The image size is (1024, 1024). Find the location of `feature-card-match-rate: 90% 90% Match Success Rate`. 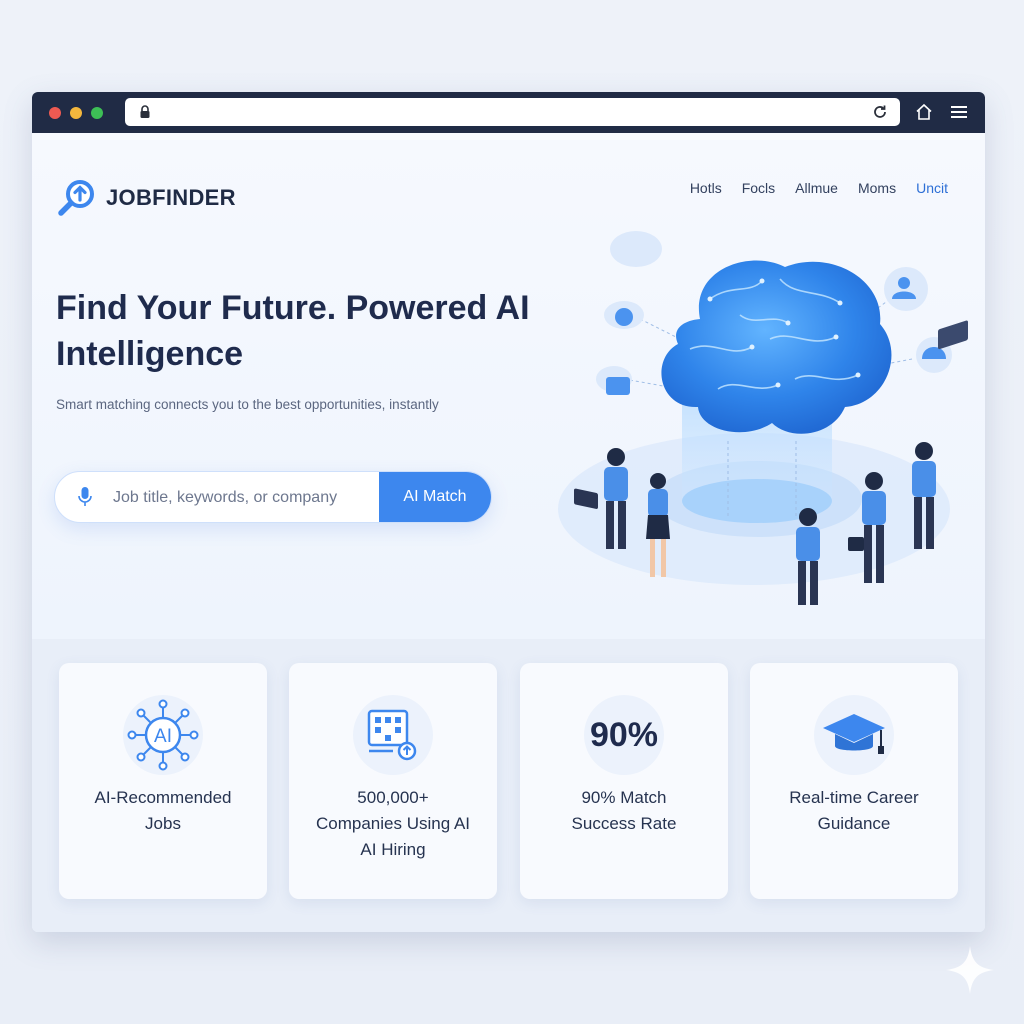

feature-card-match-rate: 90% 90% Match Success Rate is located at coordinates (624, 781).